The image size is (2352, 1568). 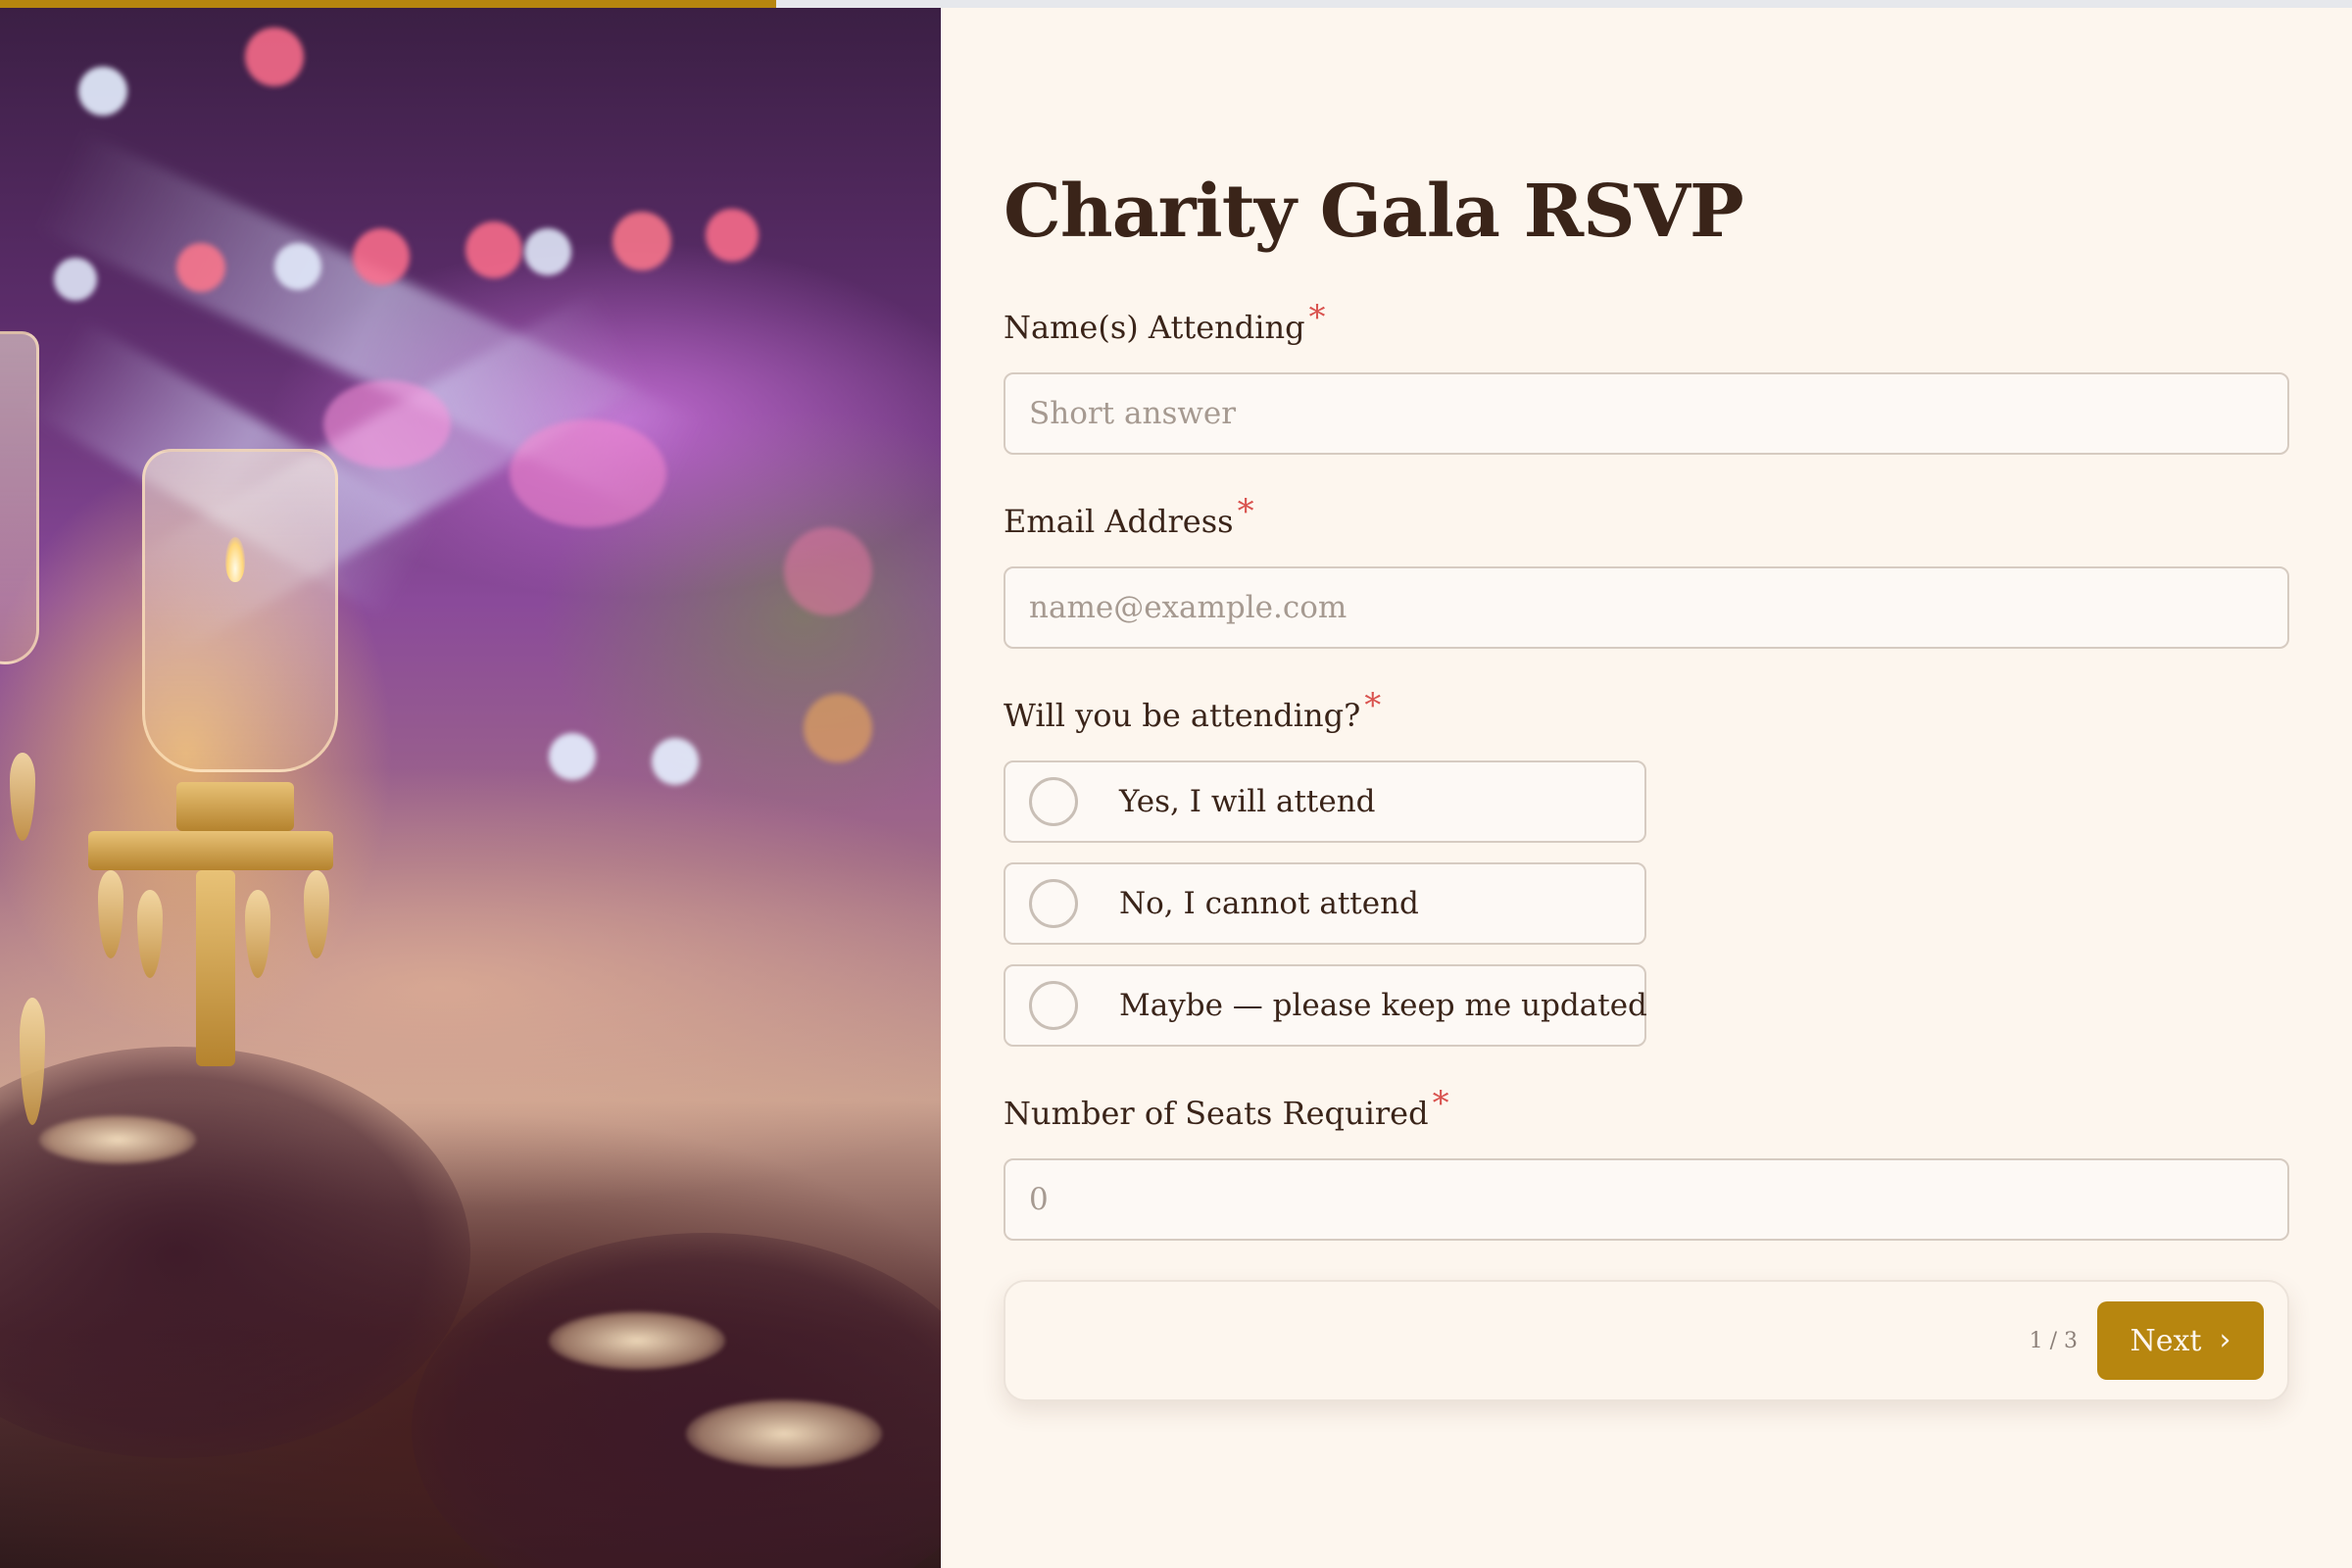 I want to click on progress-bar-fill, so click(x=388, y=4).